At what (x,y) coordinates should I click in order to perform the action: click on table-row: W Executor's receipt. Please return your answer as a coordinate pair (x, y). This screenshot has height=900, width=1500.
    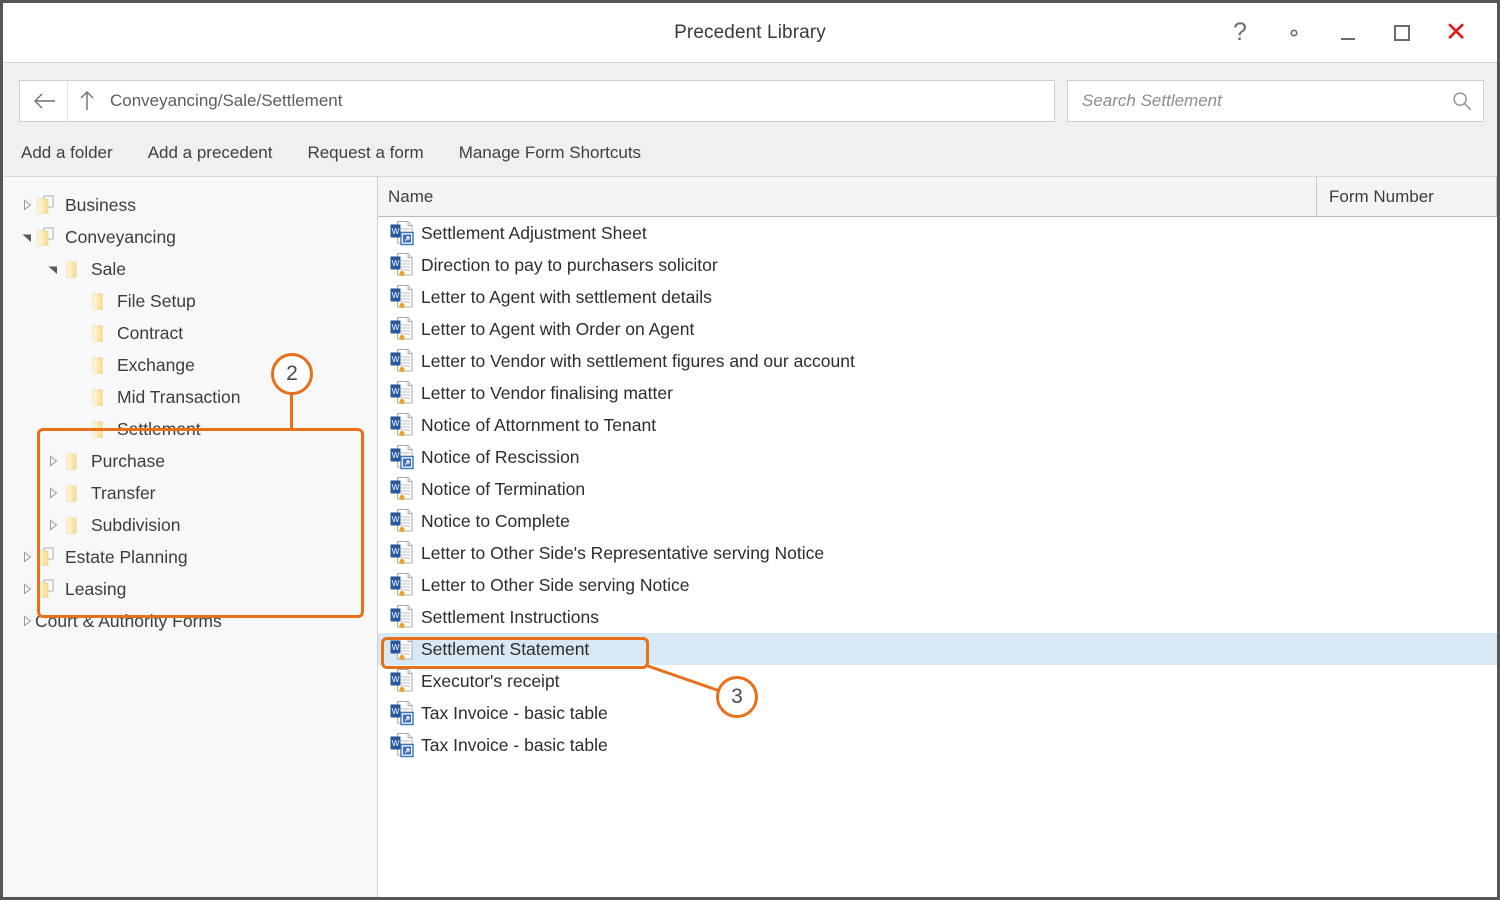
    Looking at the image, I should click on (937, 681).